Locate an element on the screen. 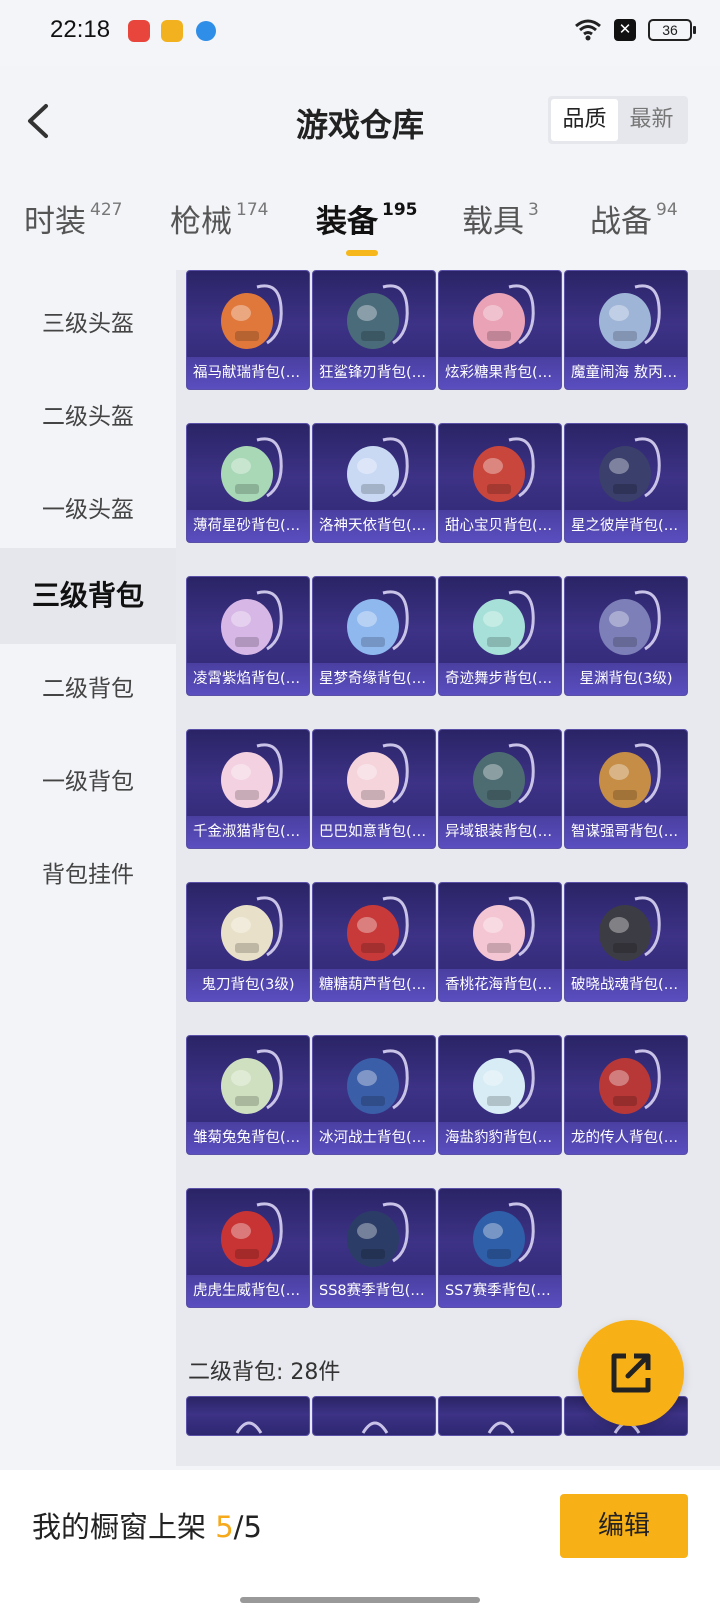  item-card: 千金淑猫背包(3级) is located at coordinates (248, 789).